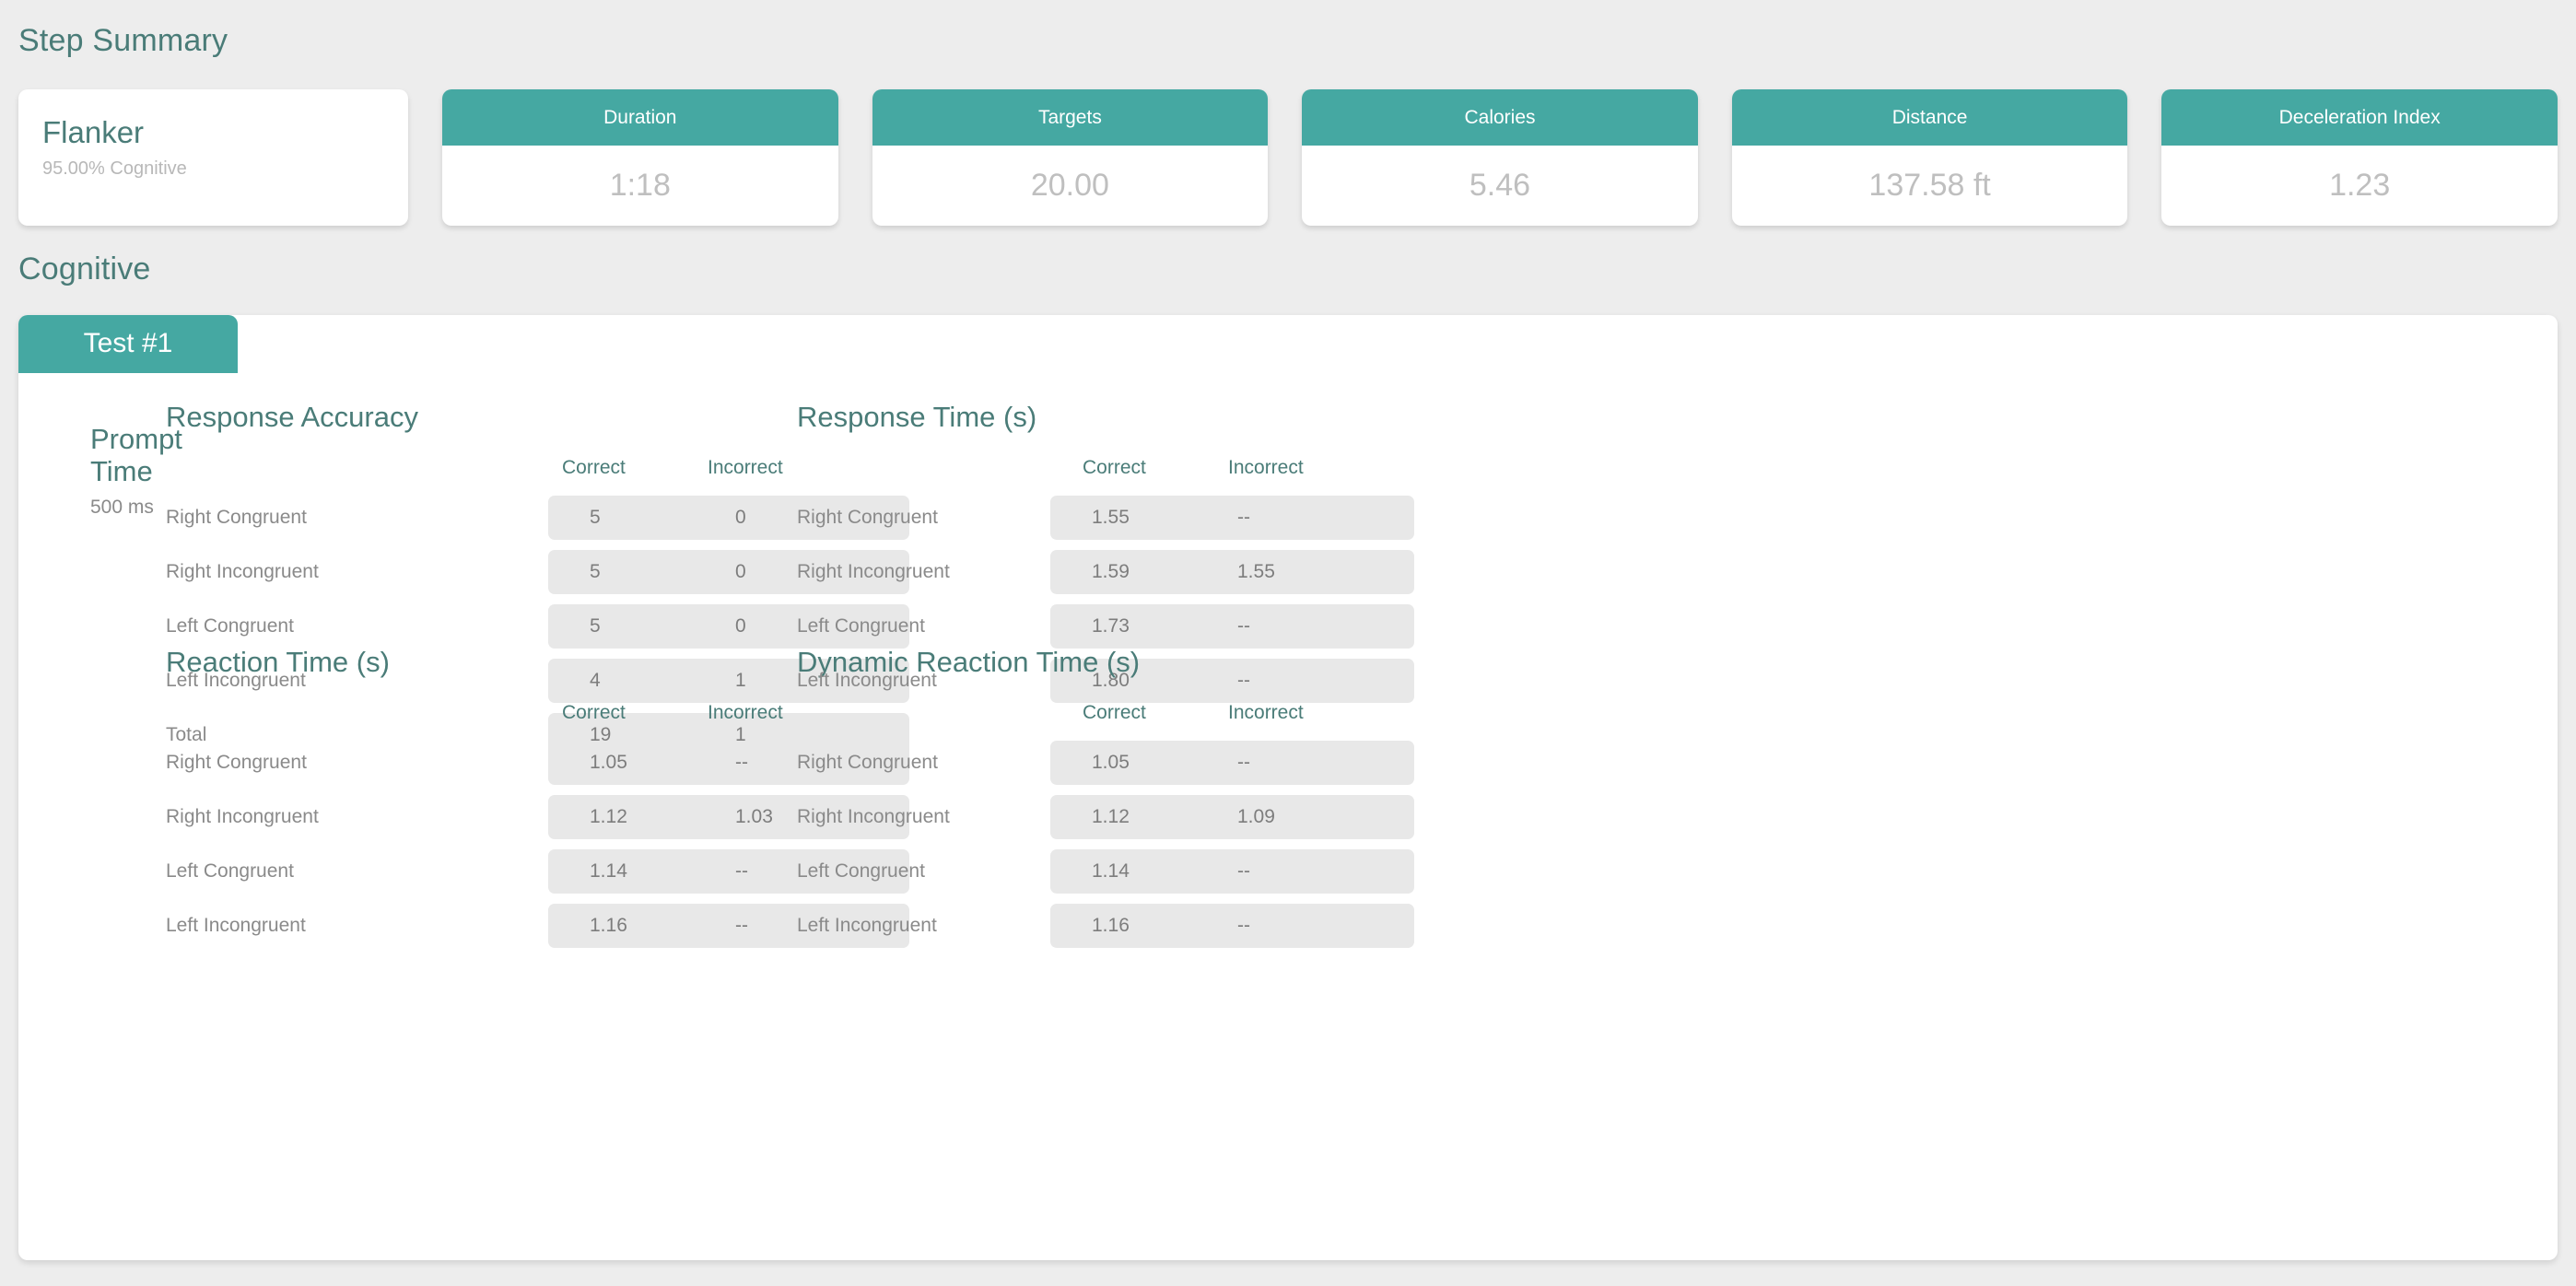 This screenshot has width=2576, height=1286. What do you see at coordinates (1111, 626) in the screenshot?
I see `cell-correct: 1.73` at bounding box center [1111, 626].